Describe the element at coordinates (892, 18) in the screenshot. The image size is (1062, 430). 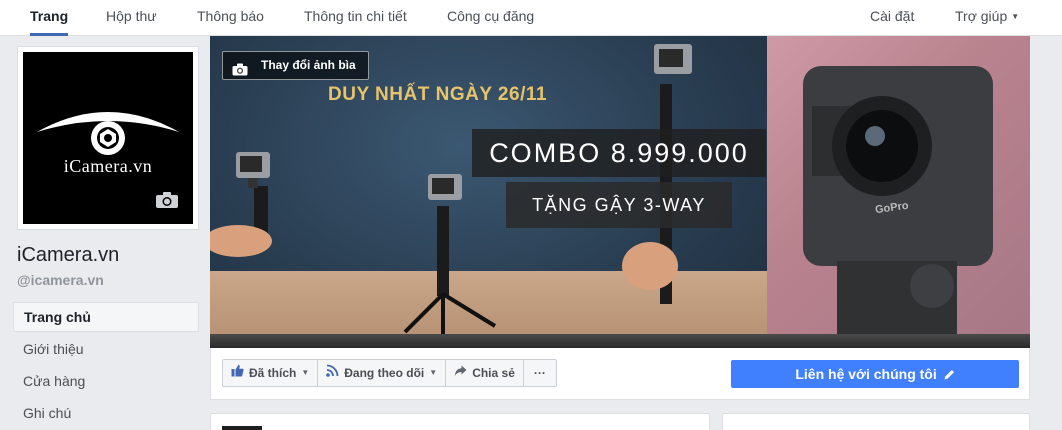
I see `tab-settings: Cài đặt` at that location.